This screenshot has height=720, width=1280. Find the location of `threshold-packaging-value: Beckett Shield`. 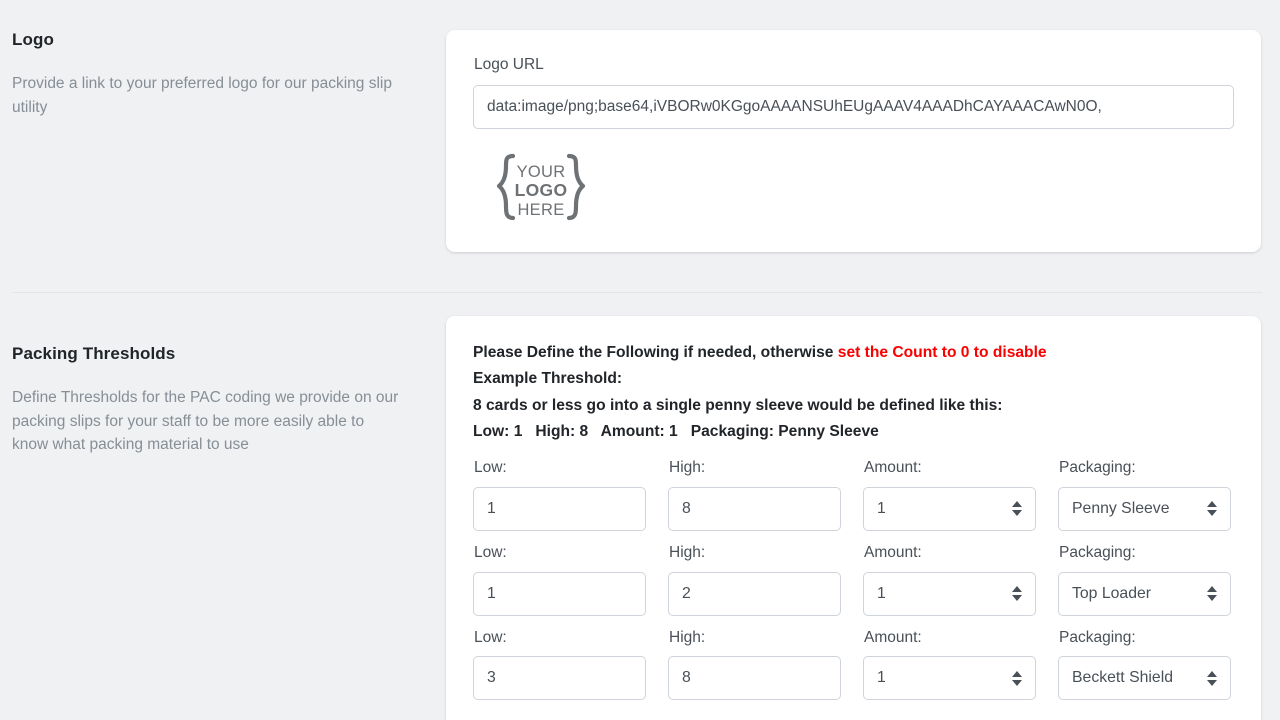

threshold-packaging-value: Beckett Shield is located at coordinates (1122, 678).